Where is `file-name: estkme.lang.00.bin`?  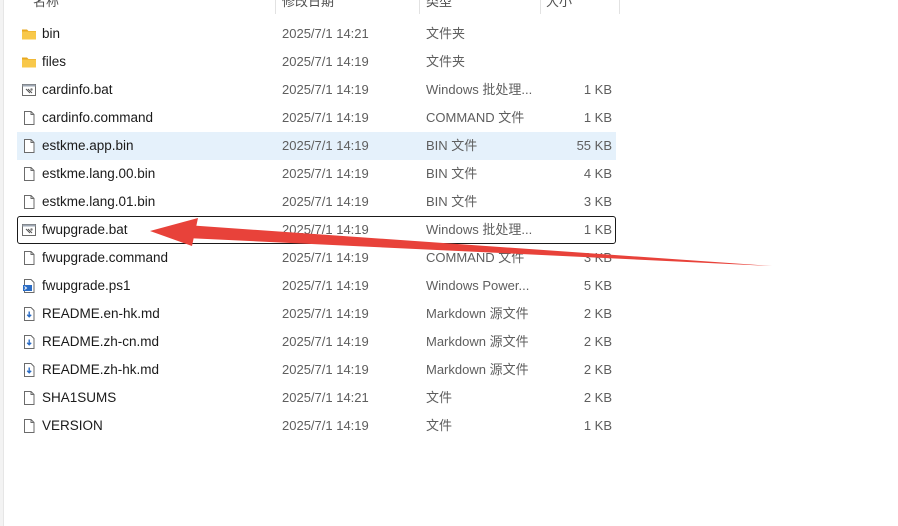 file-name: estkme.lang.00.bin is located at coordinates (99, 173).